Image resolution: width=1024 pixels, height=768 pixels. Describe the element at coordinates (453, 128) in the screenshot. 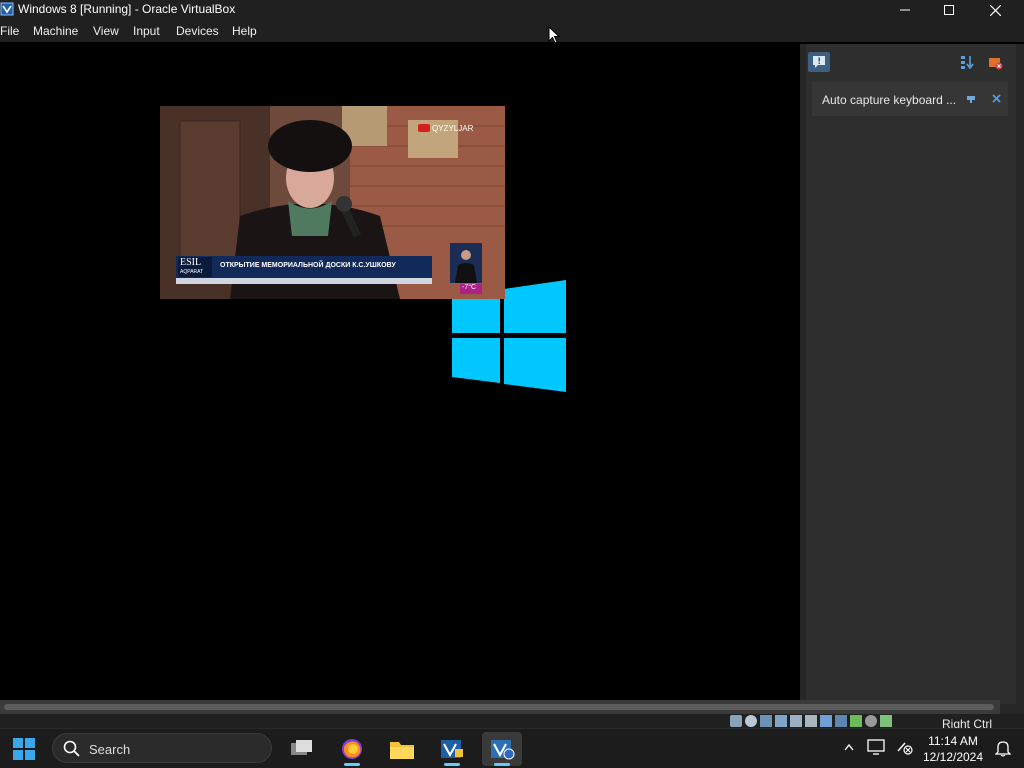

I see `channel-badge: QYZYLJAR` at that location.